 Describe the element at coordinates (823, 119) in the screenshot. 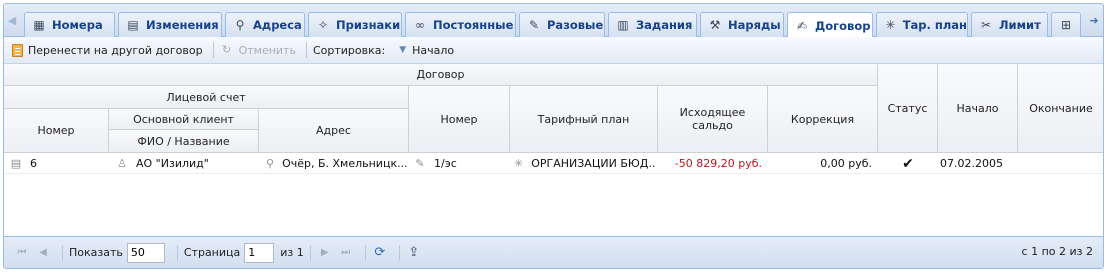

I see `header-correction: Коррекция` at that location.